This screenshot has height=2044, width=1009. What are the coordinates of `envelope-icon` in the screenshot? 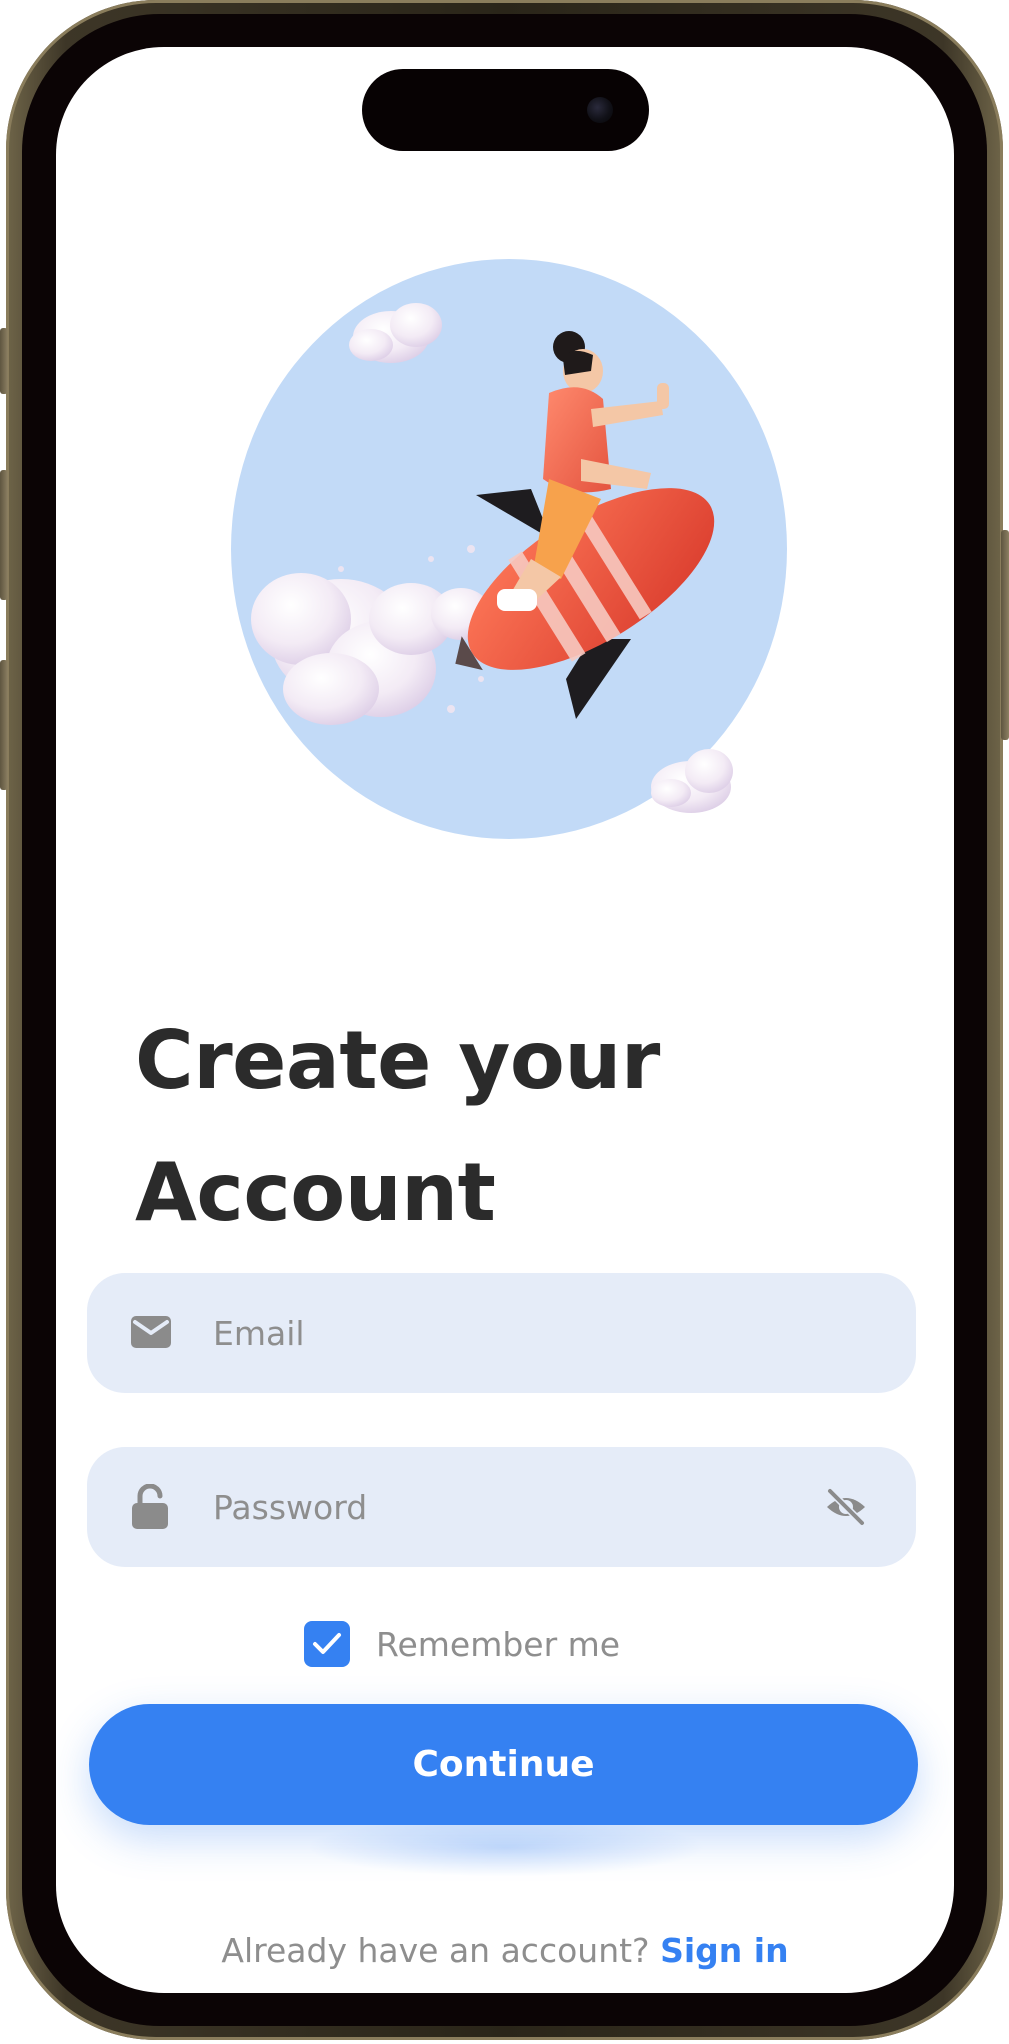 It's located at (151, 1332).